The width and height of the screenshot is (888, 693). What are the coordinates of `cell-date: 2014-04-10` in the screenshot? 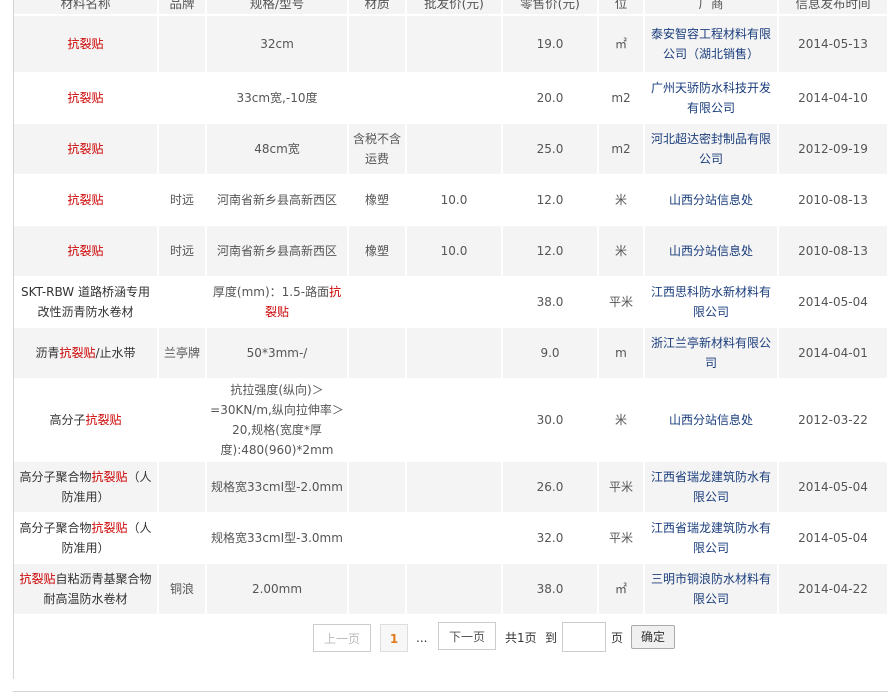 It's located at (833, 98).